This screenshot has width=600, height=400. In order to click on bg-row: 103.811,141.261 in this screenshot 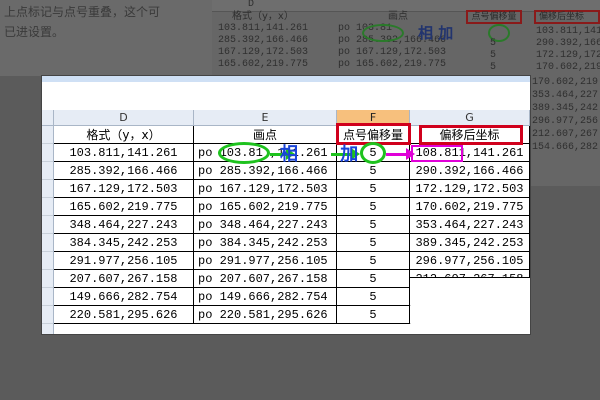, I will do `click(263, 28)`.